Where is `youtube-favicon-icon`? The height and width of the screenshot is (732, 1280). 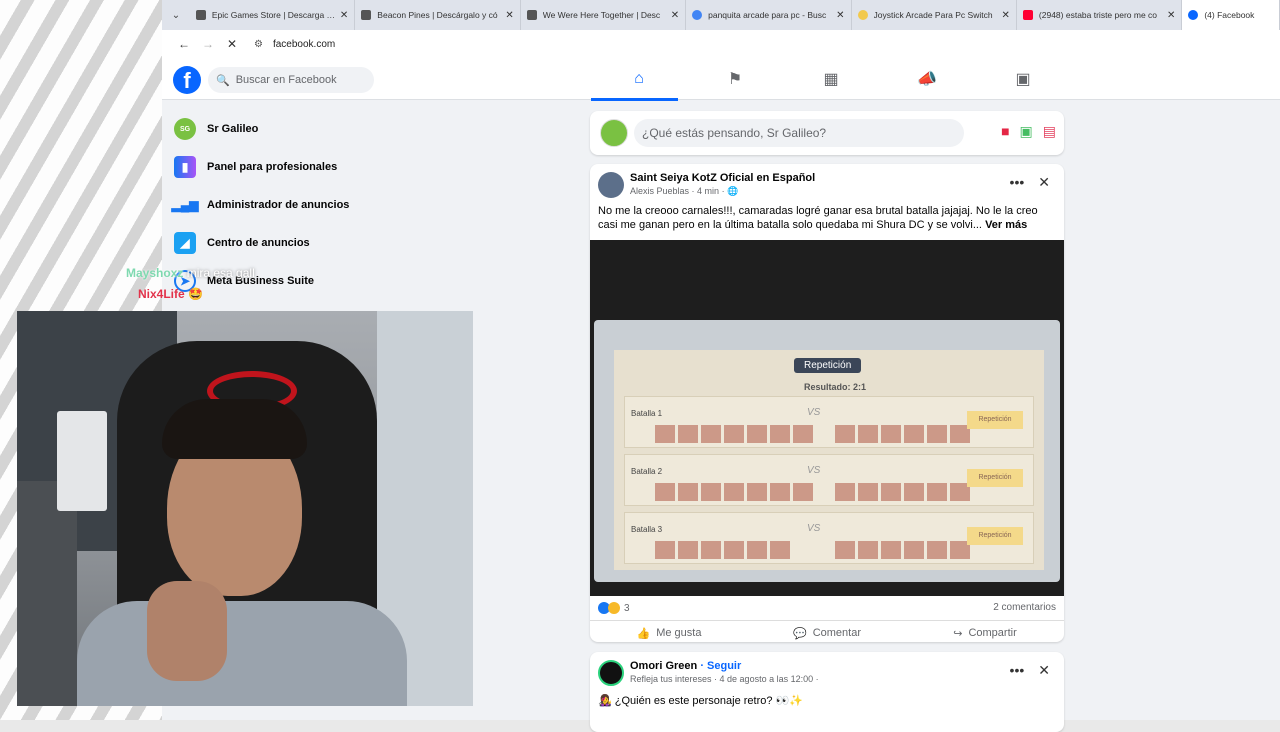 youtube-favicon-icon is located at coordinates (1027, 15).